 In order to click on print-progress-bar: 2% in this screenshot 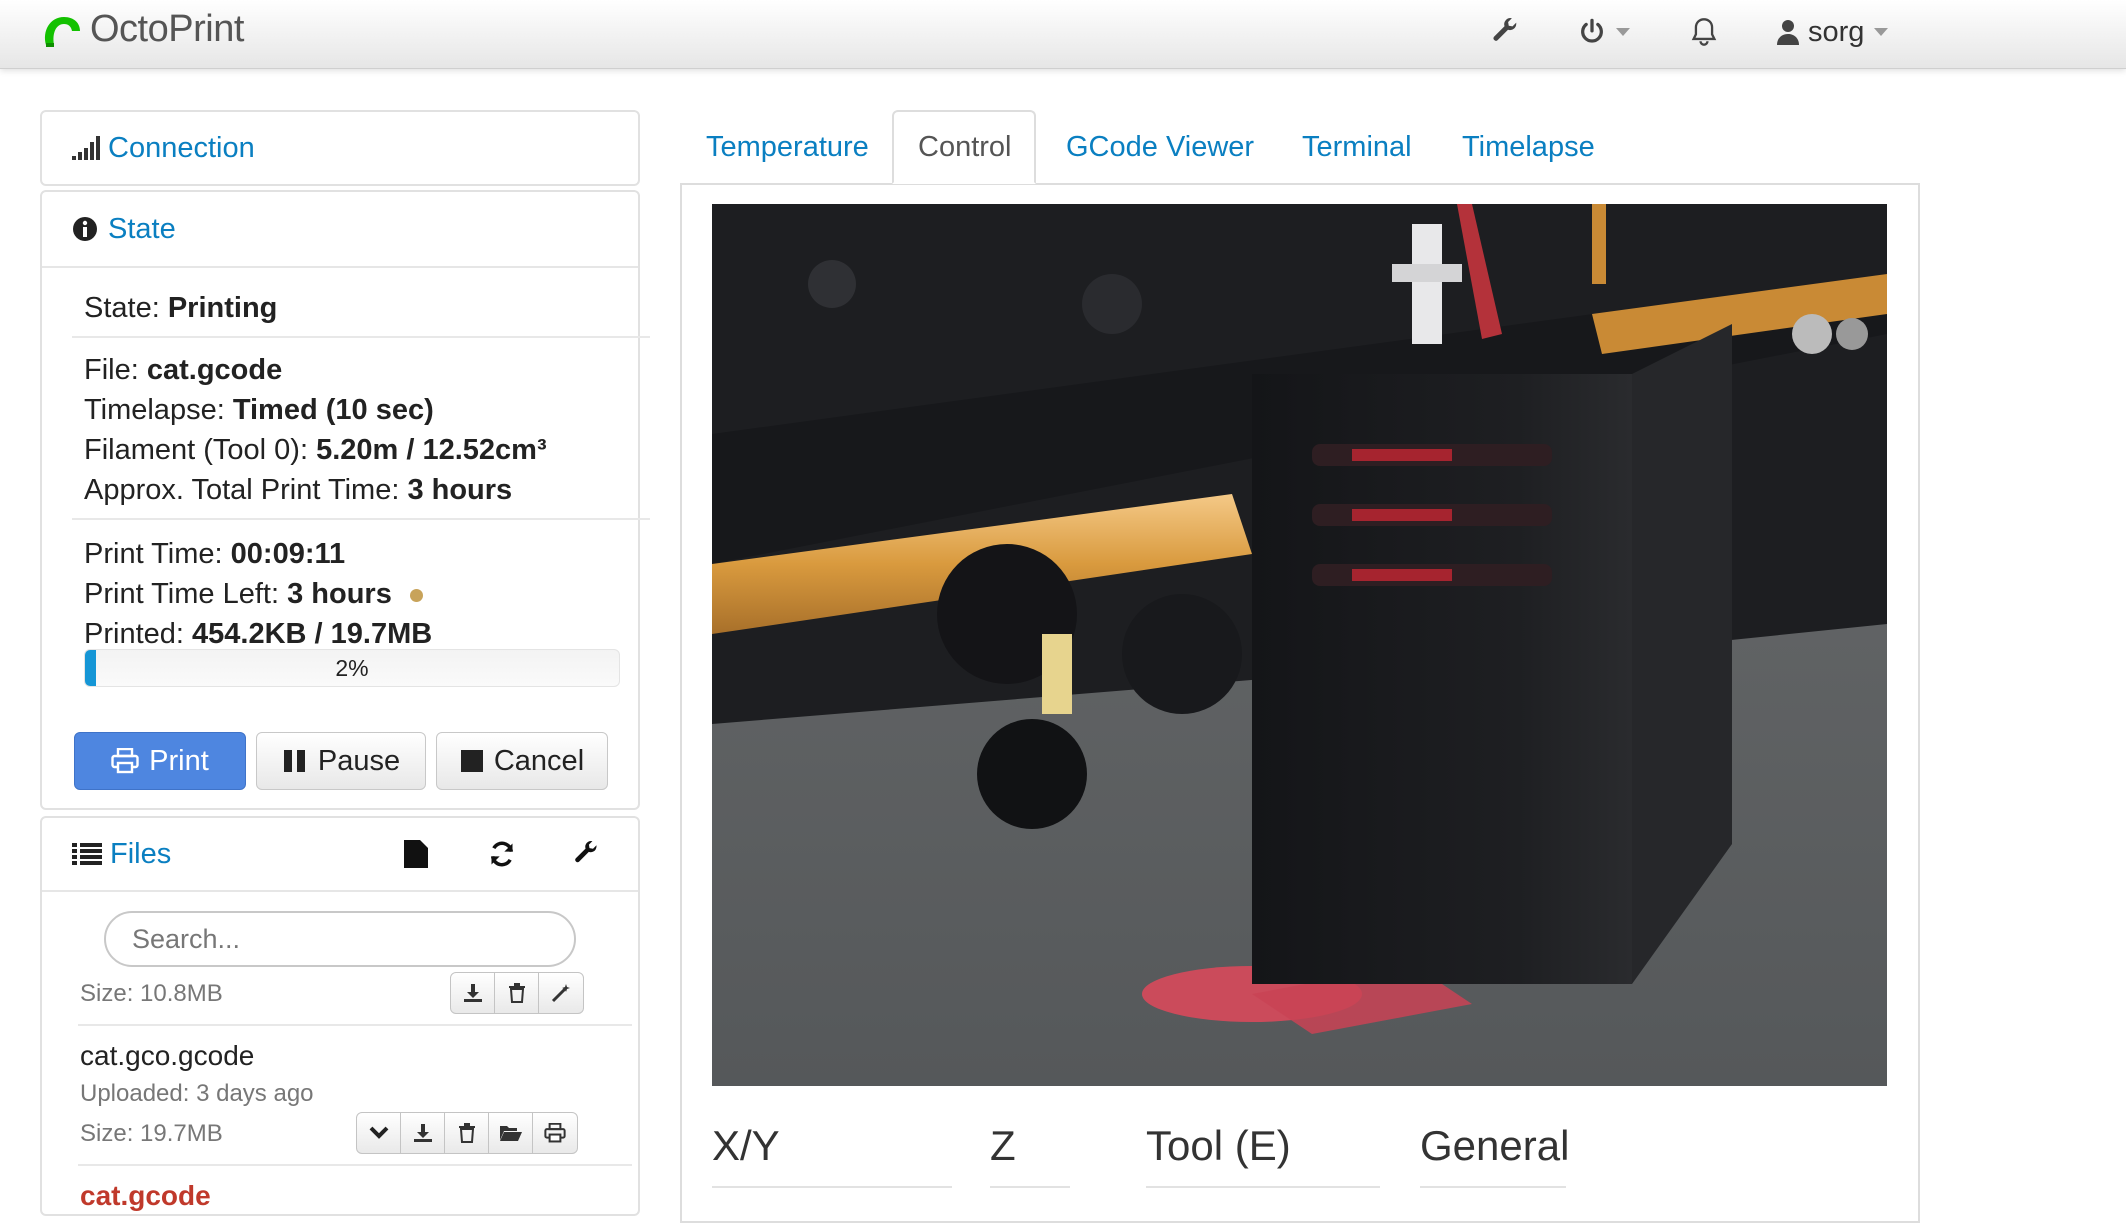, I will do `click(352, 668)`.